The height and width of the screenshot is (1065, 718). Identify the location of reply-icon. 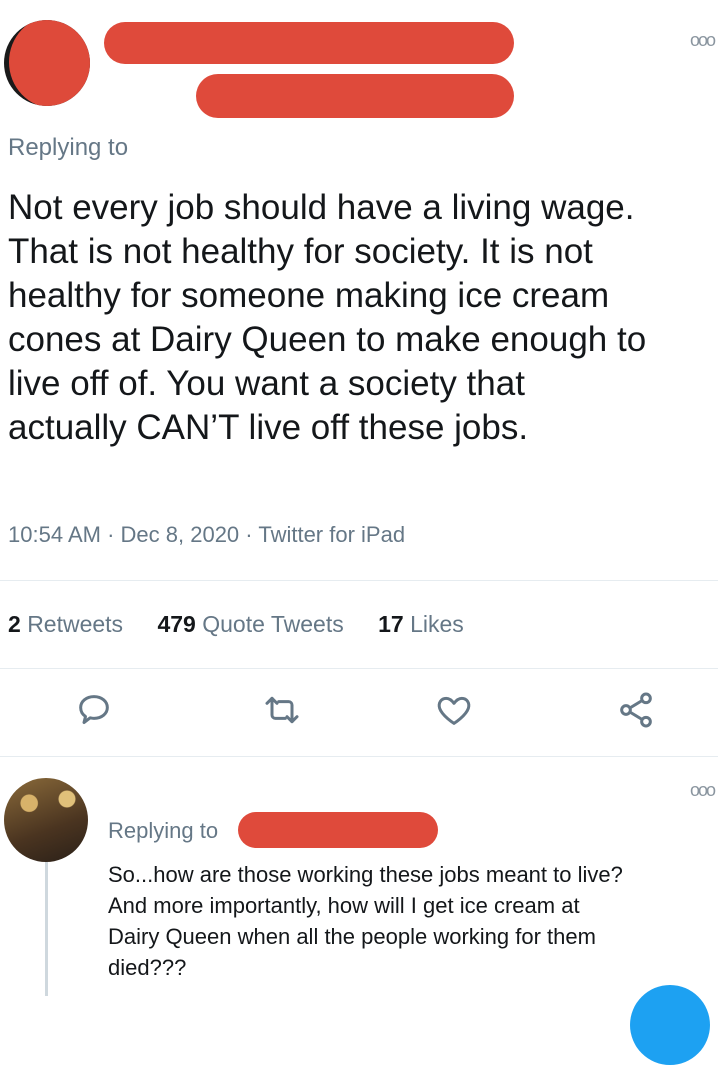
(94, 710).